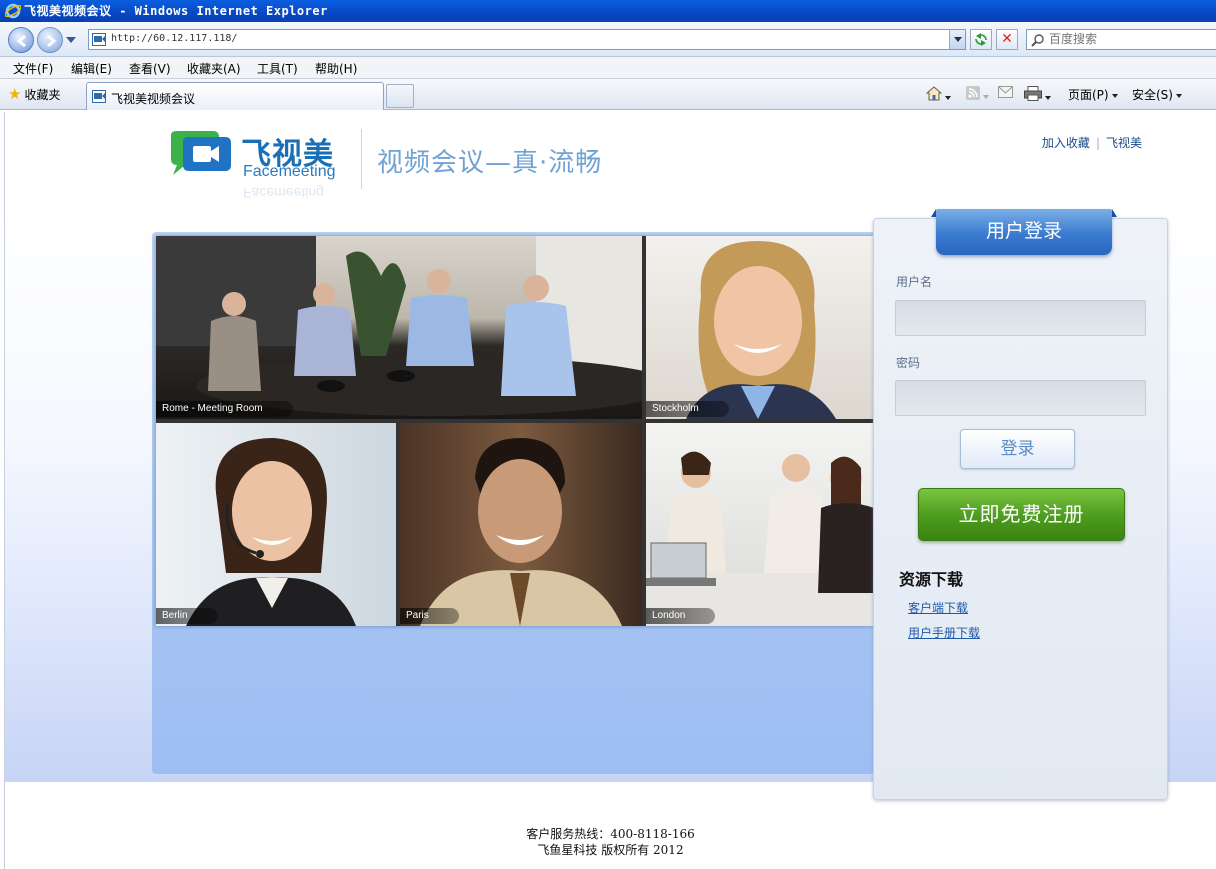 This screenshot has width=1216, height=869. What do you see at coordinates (610, 850) in the screenshot?
I see `copyright-text: 飞鱼星科技 版权所有 2012` at bounding box center [610, 850].